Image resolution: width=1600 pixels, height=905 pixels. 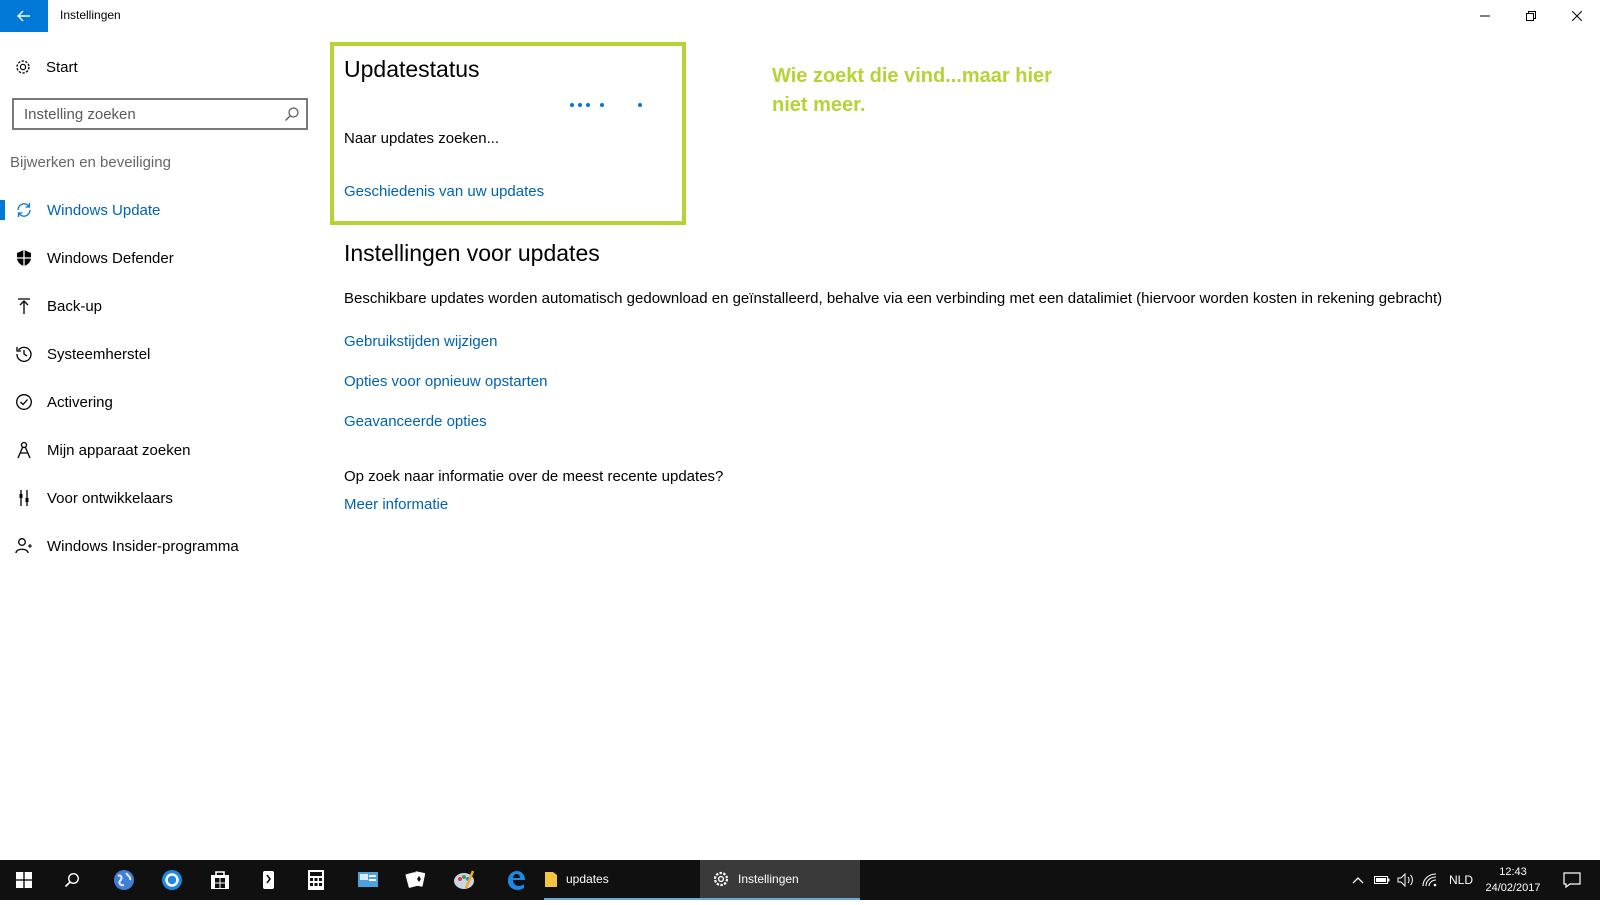 I want to click on sidebar-item-label: Systeemherstel, so click(x=99, y=354).